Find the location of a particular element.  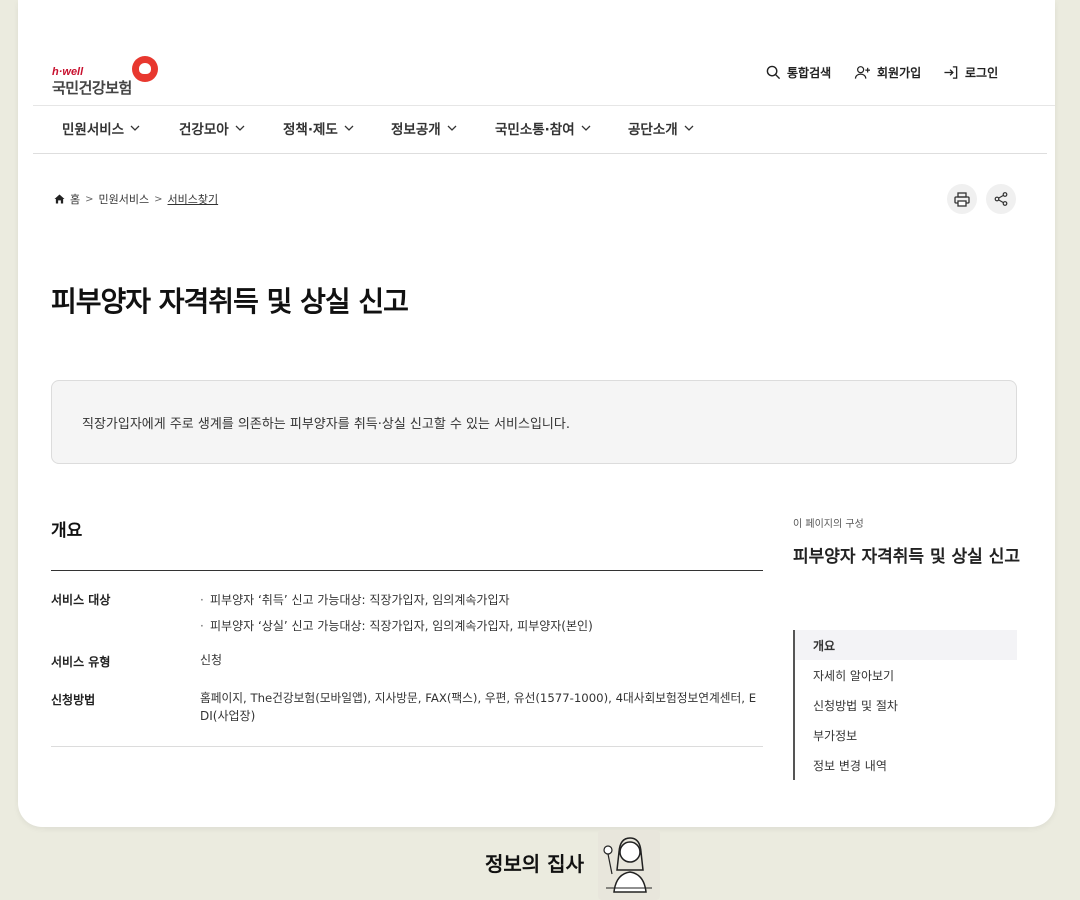

login-link-label: 로그인 is located at coordinates (982, 73).